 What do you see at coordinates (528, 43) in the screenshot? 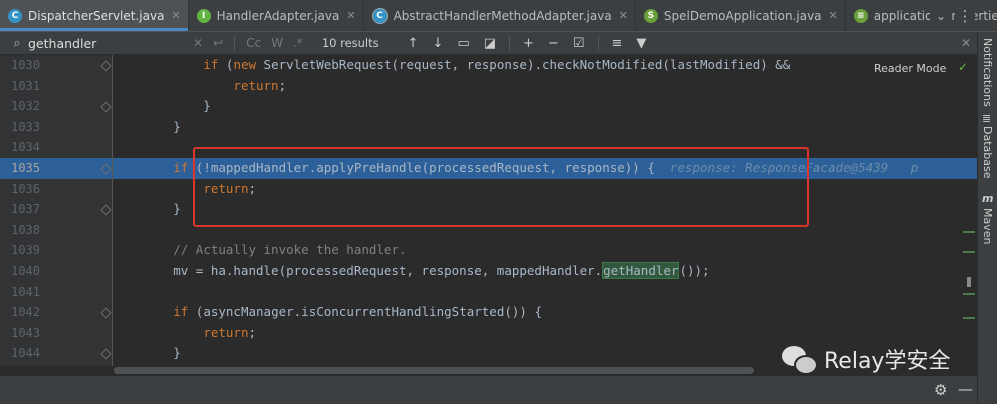
I see `add-occurrence-icon: +` at bounding box center [528, 43].